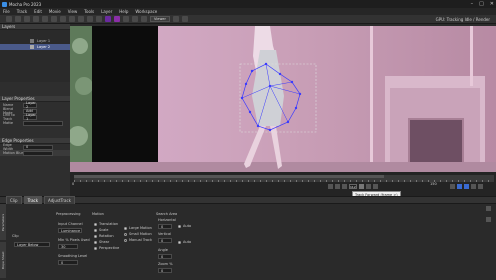  What do you see at coordinates (15, 236) in the screenshot?
I see `clip-section-label: Clip` at bounding box center [15, 236].